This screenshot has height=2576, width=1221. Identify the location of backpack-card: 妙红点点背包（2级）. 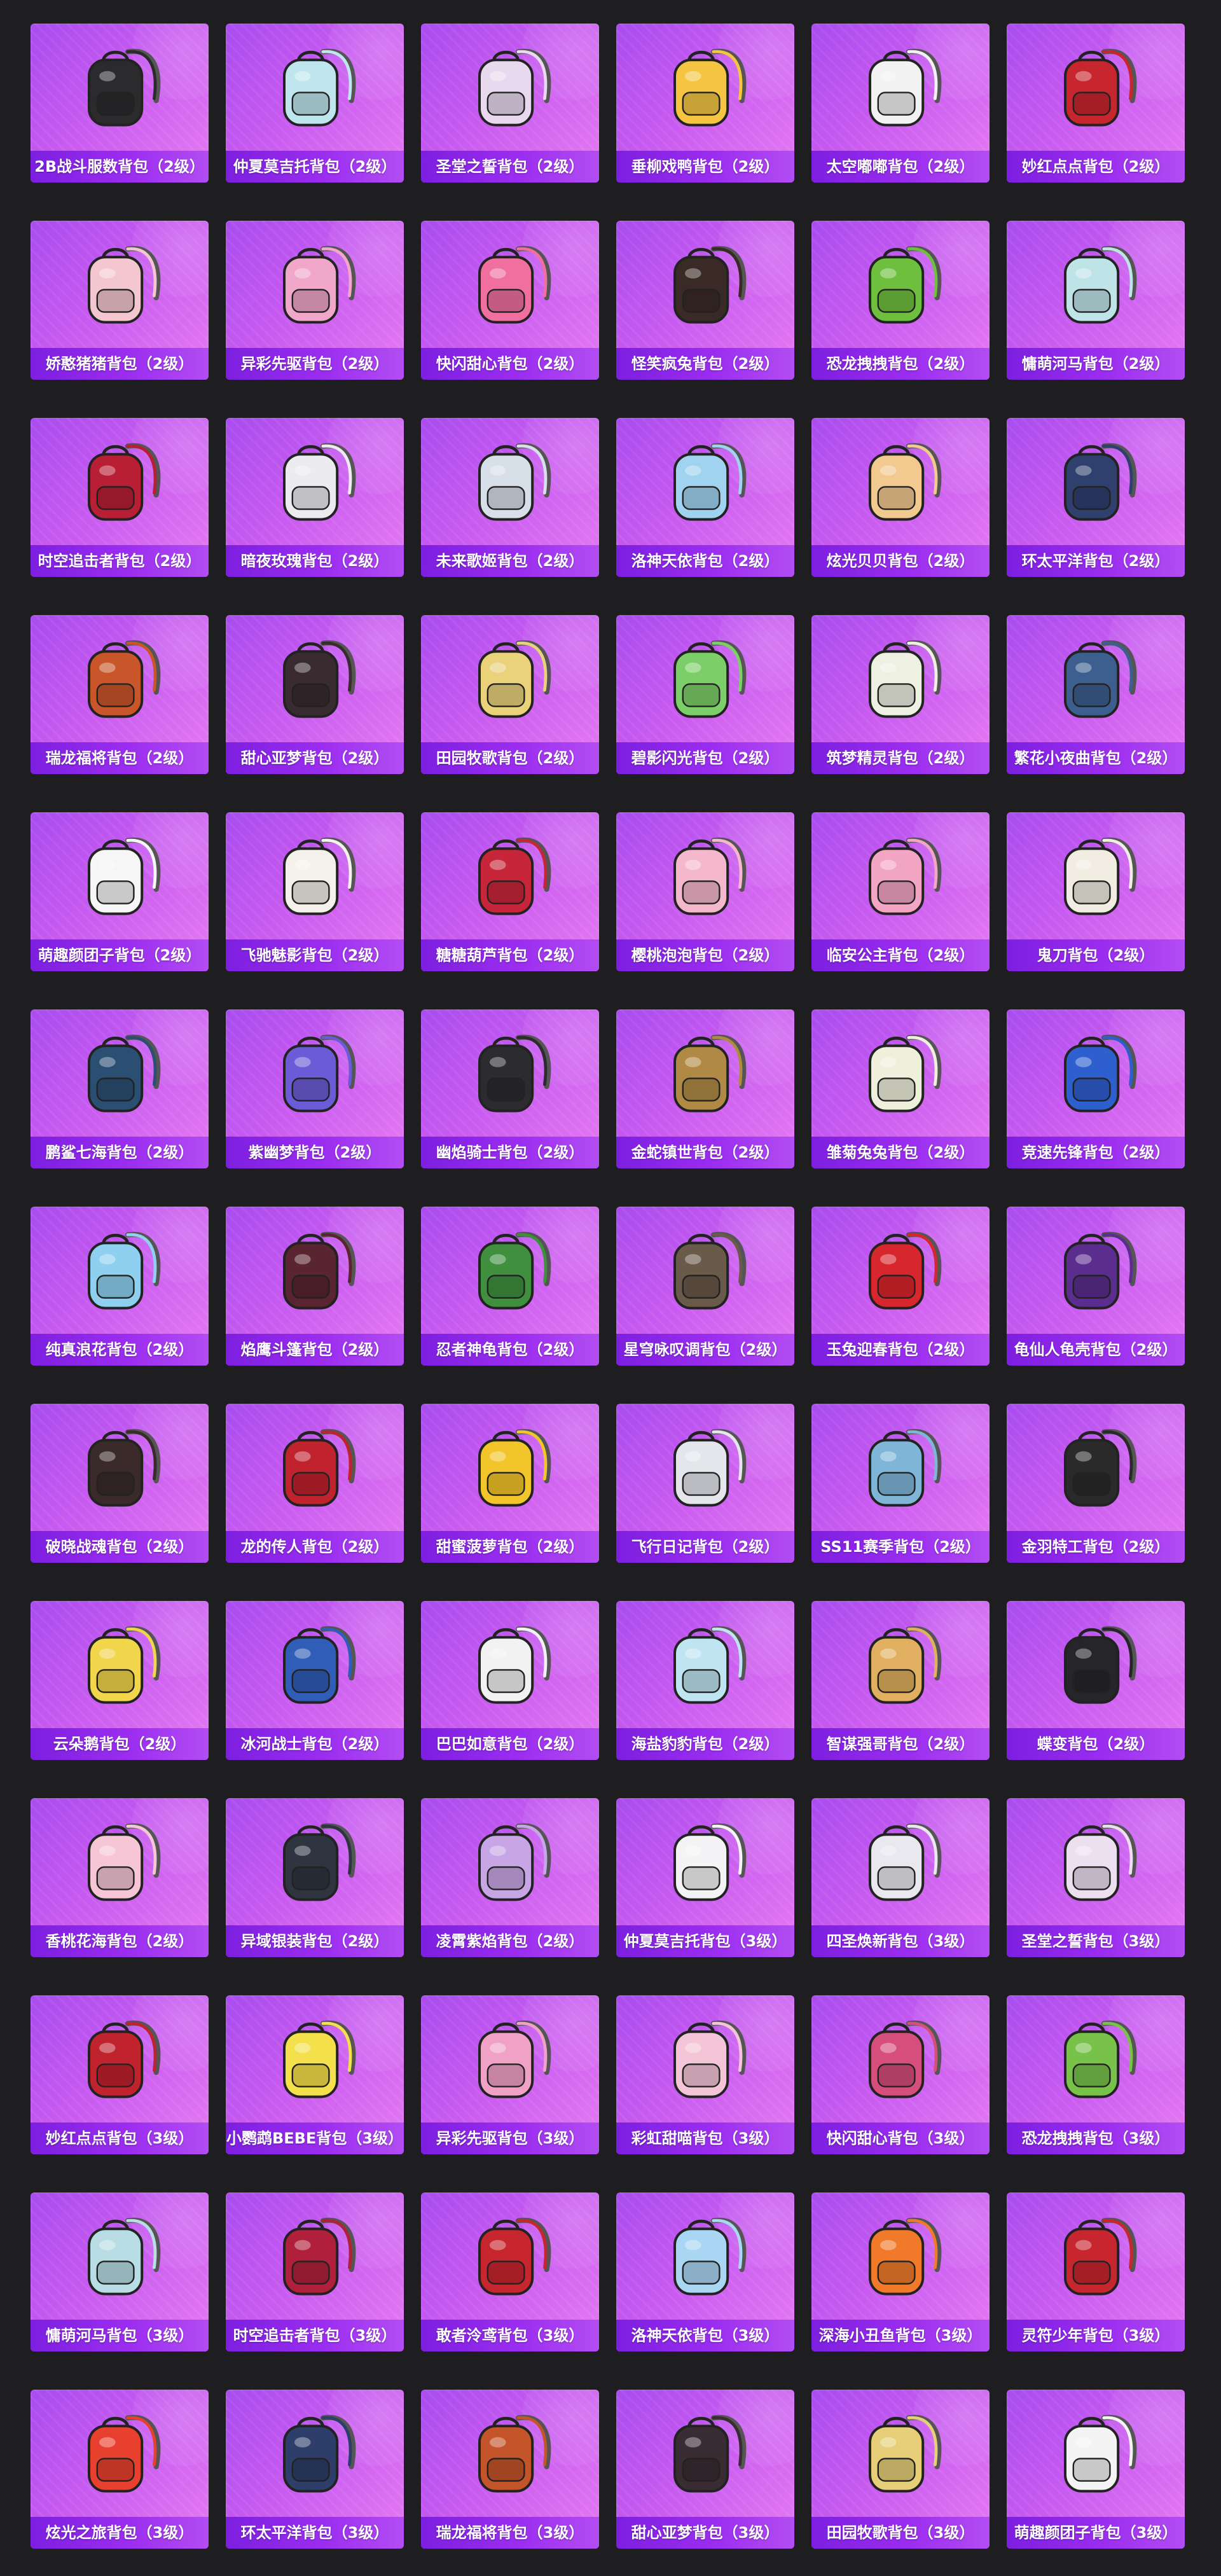
(1096, 103).